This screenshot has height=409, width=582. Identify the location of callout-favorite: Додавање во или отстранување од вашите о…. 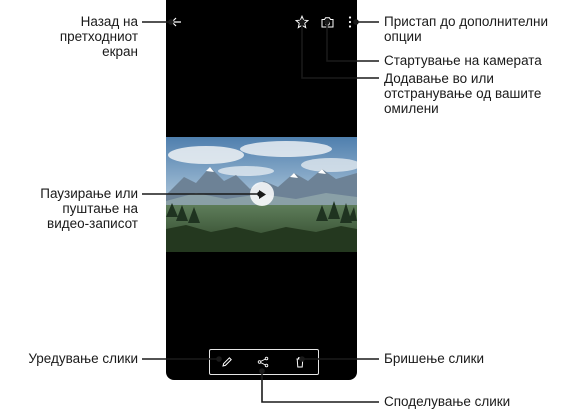
(463, 93).